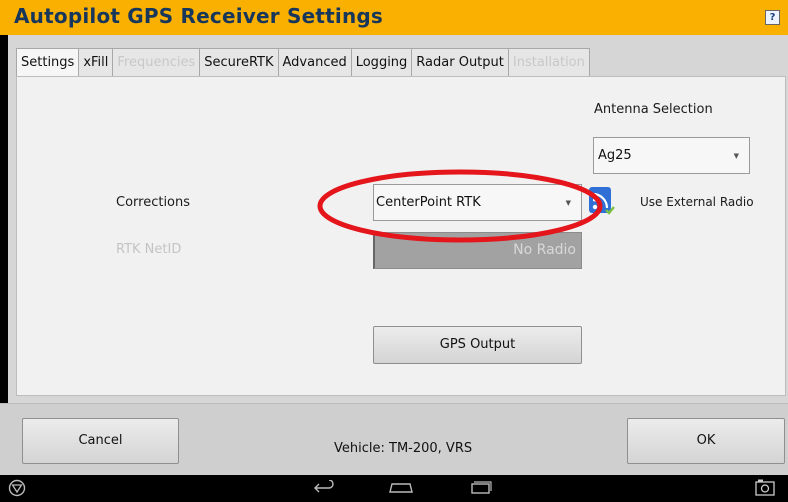 This screenshot has width=788, height=502. I want to click on title-bar: Autopilot GPS Receiver Settings ?, so click(394, 17).